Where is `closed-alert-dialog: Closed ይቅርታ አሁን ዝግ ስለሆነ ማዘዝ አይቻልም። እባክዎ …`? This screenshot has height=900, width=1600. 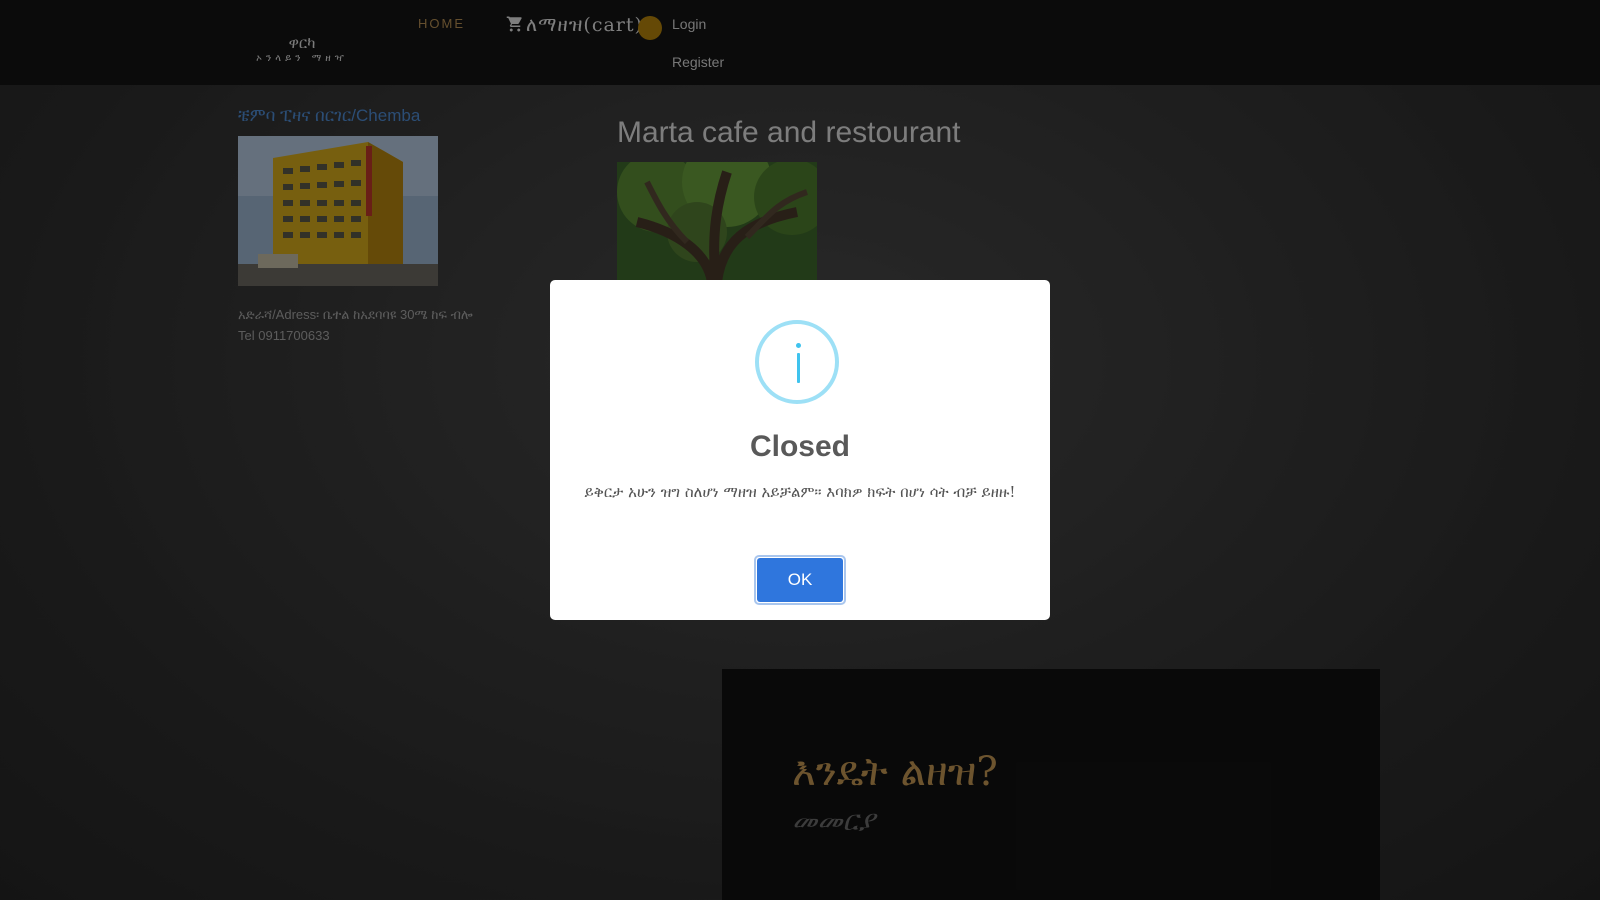 closed-alert-dialog: Closed ይቅርታ አሁን ዝግ ስለሆነ ማዘዝ አይቻልም። እባክዎ … is located at coordinates (800, 450).